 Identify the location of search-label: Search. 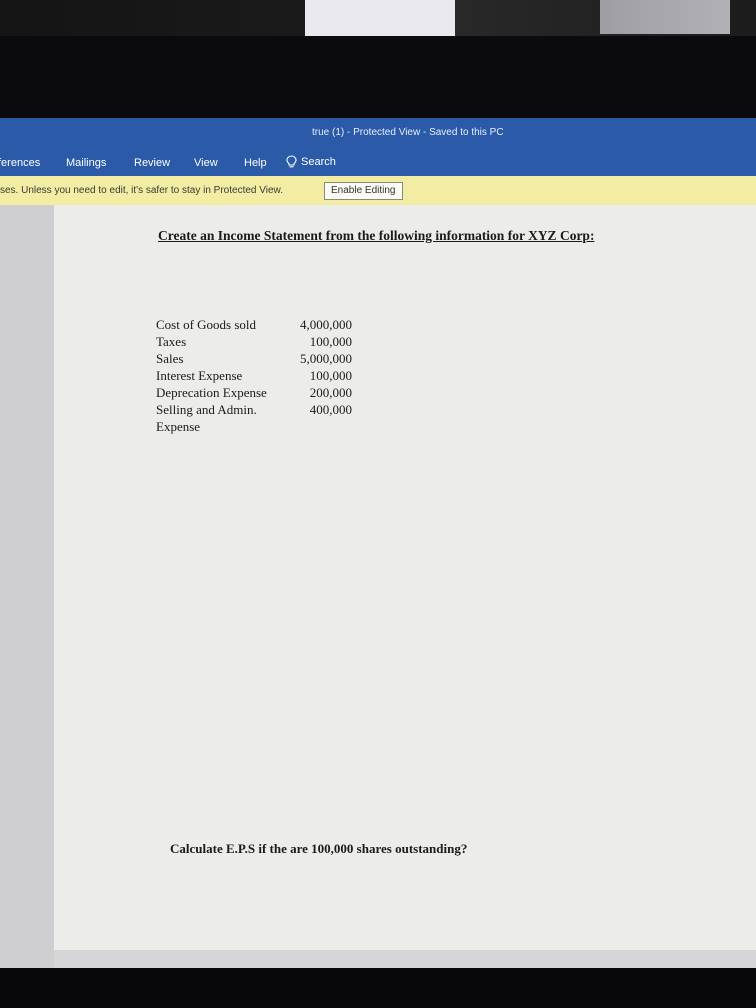
(318, 161).